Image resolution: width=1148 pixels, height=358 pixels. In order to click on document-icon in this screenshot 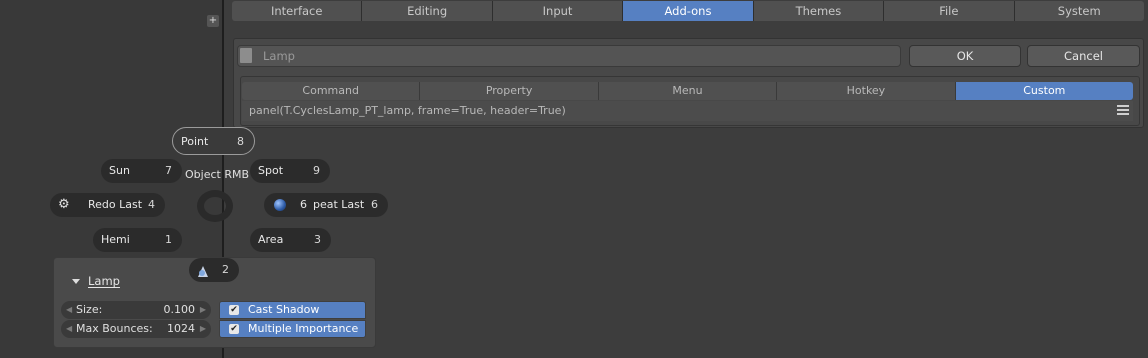, I will do `click(246, 55)`.